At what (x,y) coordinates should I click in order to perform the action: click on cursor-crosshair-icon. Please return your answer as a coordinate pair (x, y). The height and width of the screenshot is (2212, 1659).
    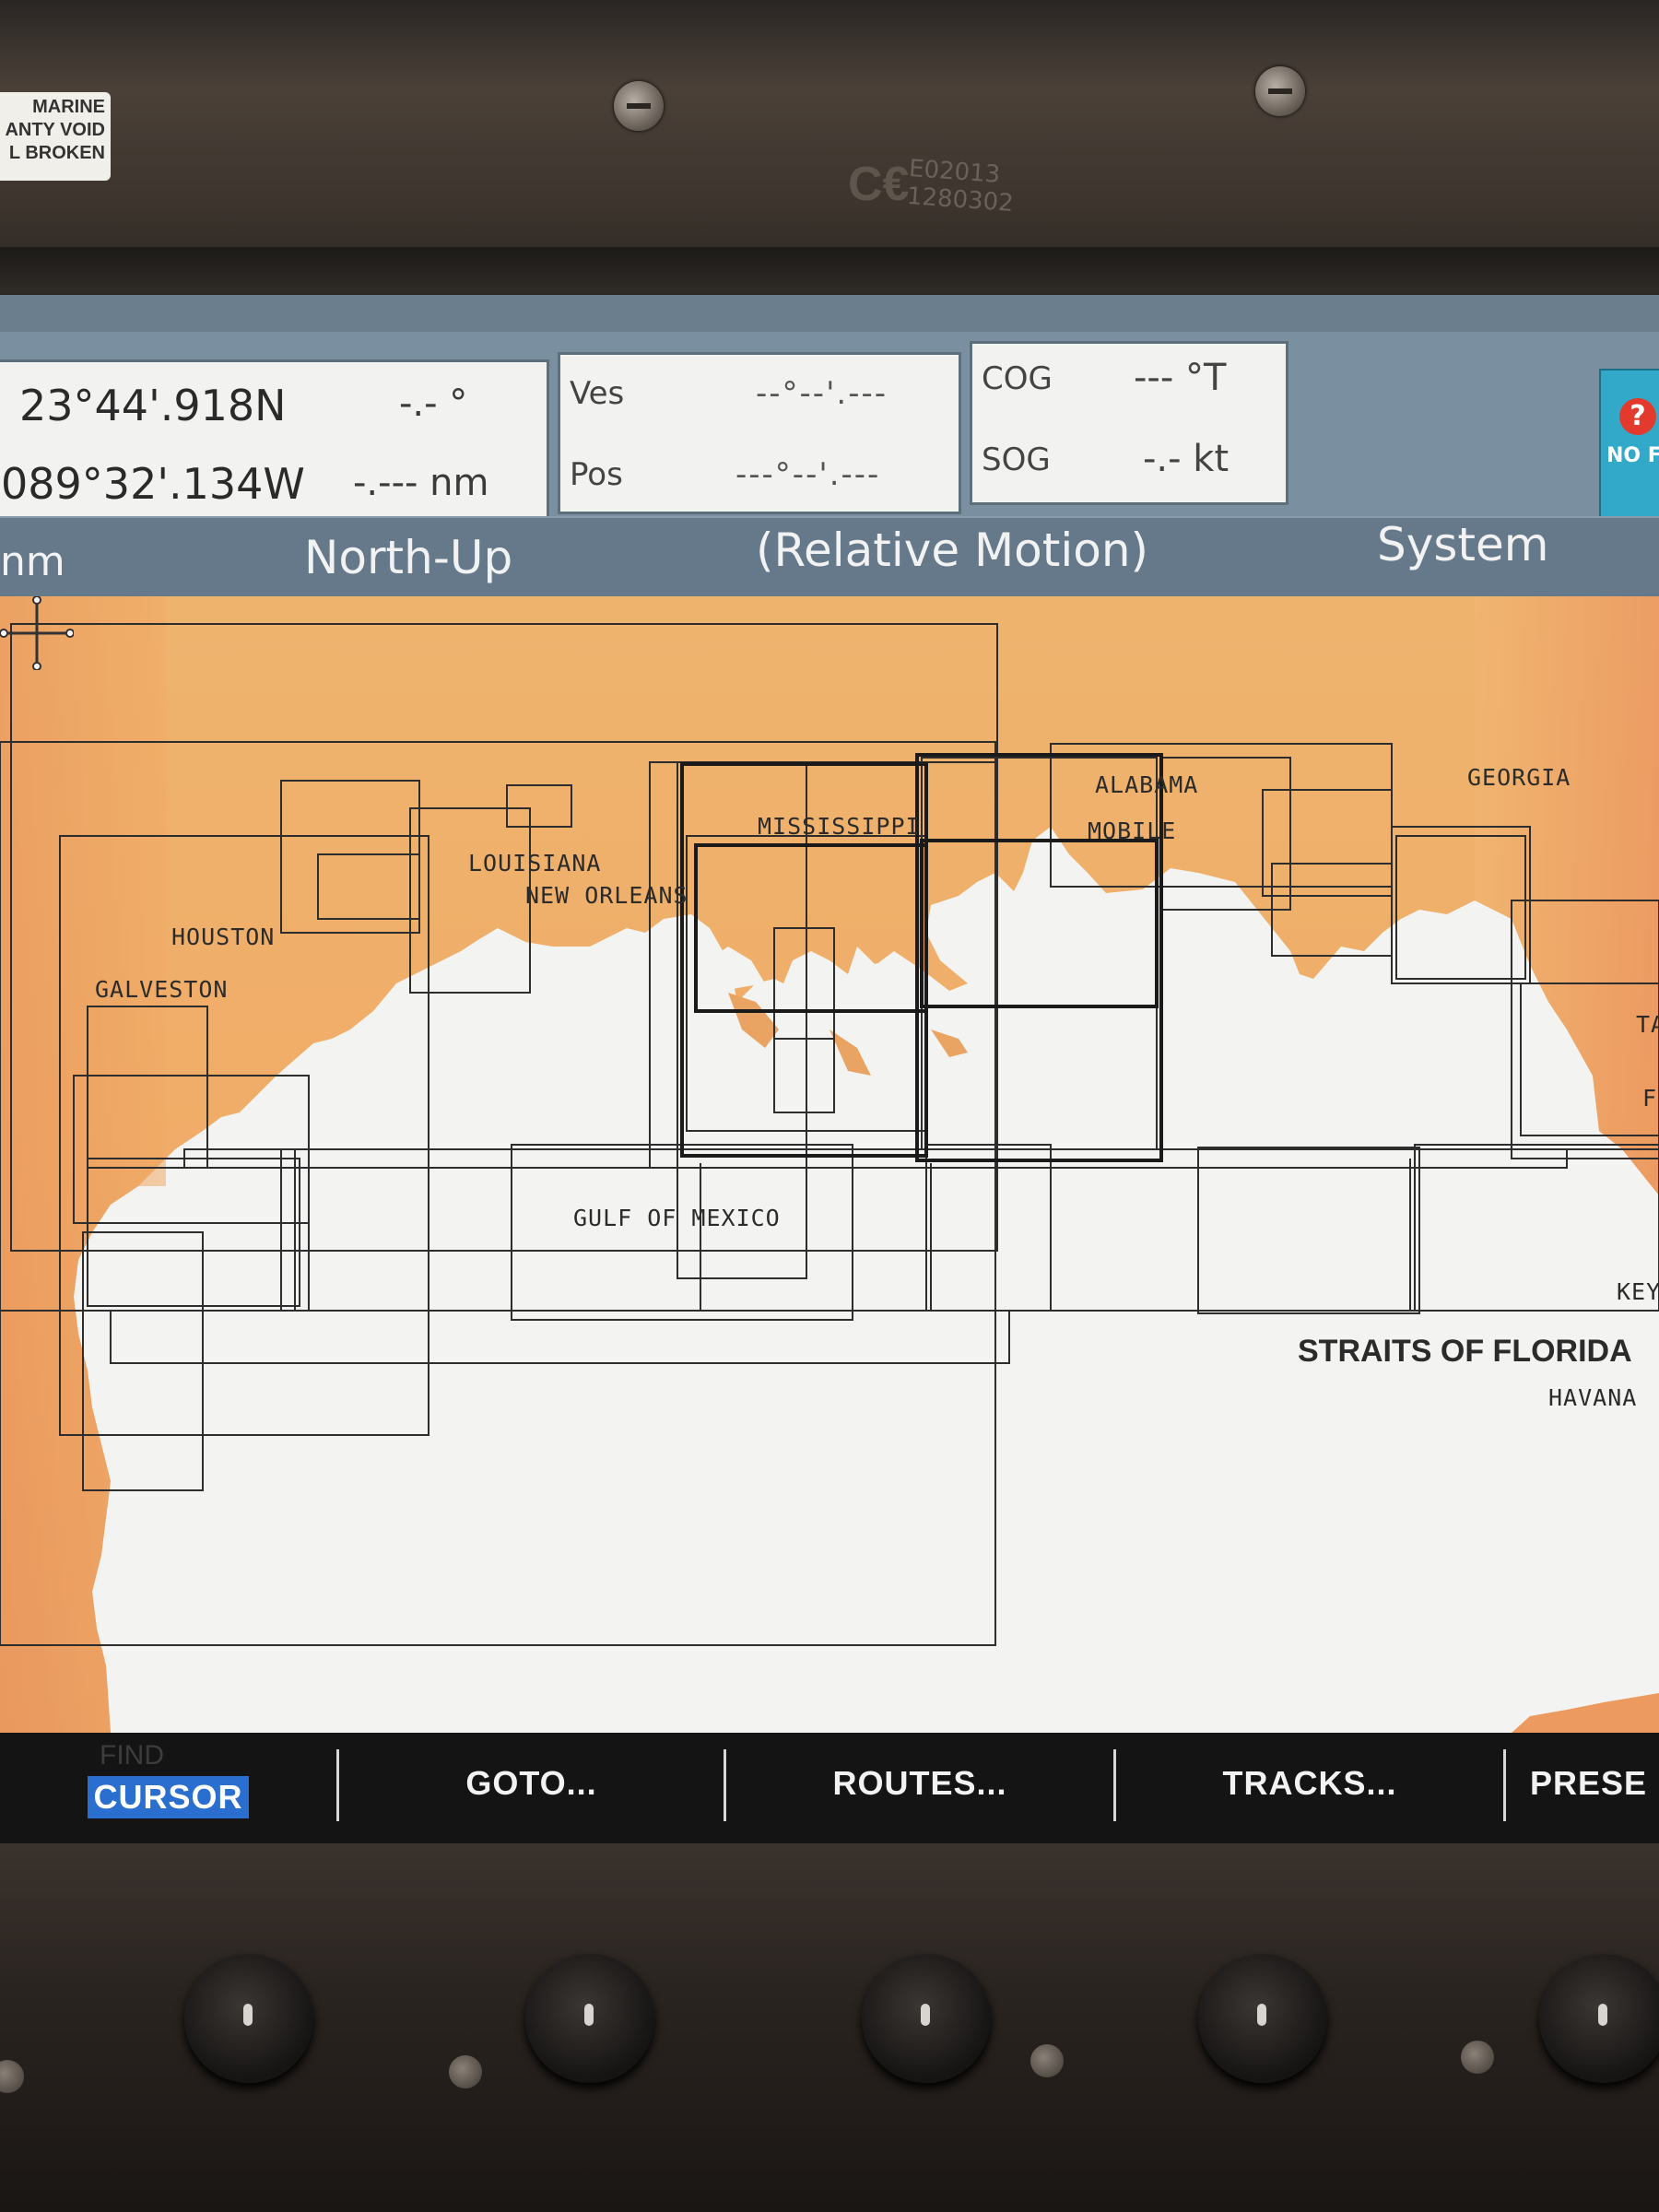
    Looking at the image, I should click on (37, 633).